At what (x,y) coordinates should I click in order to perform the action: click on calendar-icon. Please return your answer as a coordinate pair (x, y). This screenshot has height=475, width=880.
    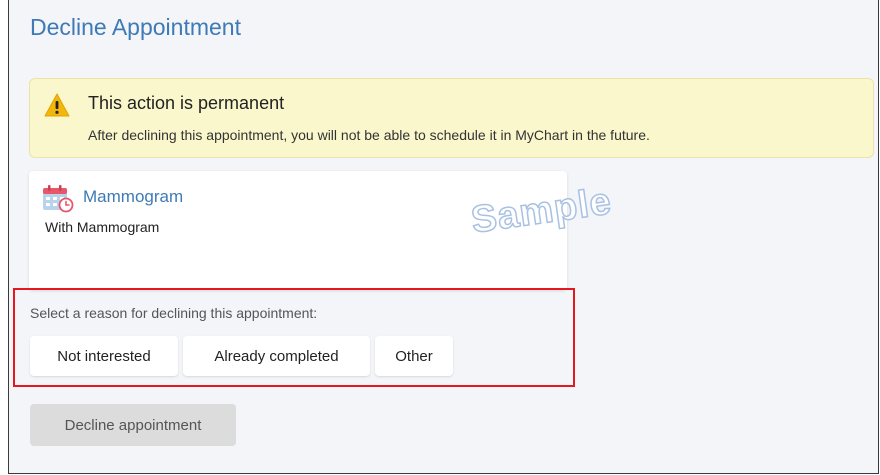
    Looking at the image, I should click on (58, 199).